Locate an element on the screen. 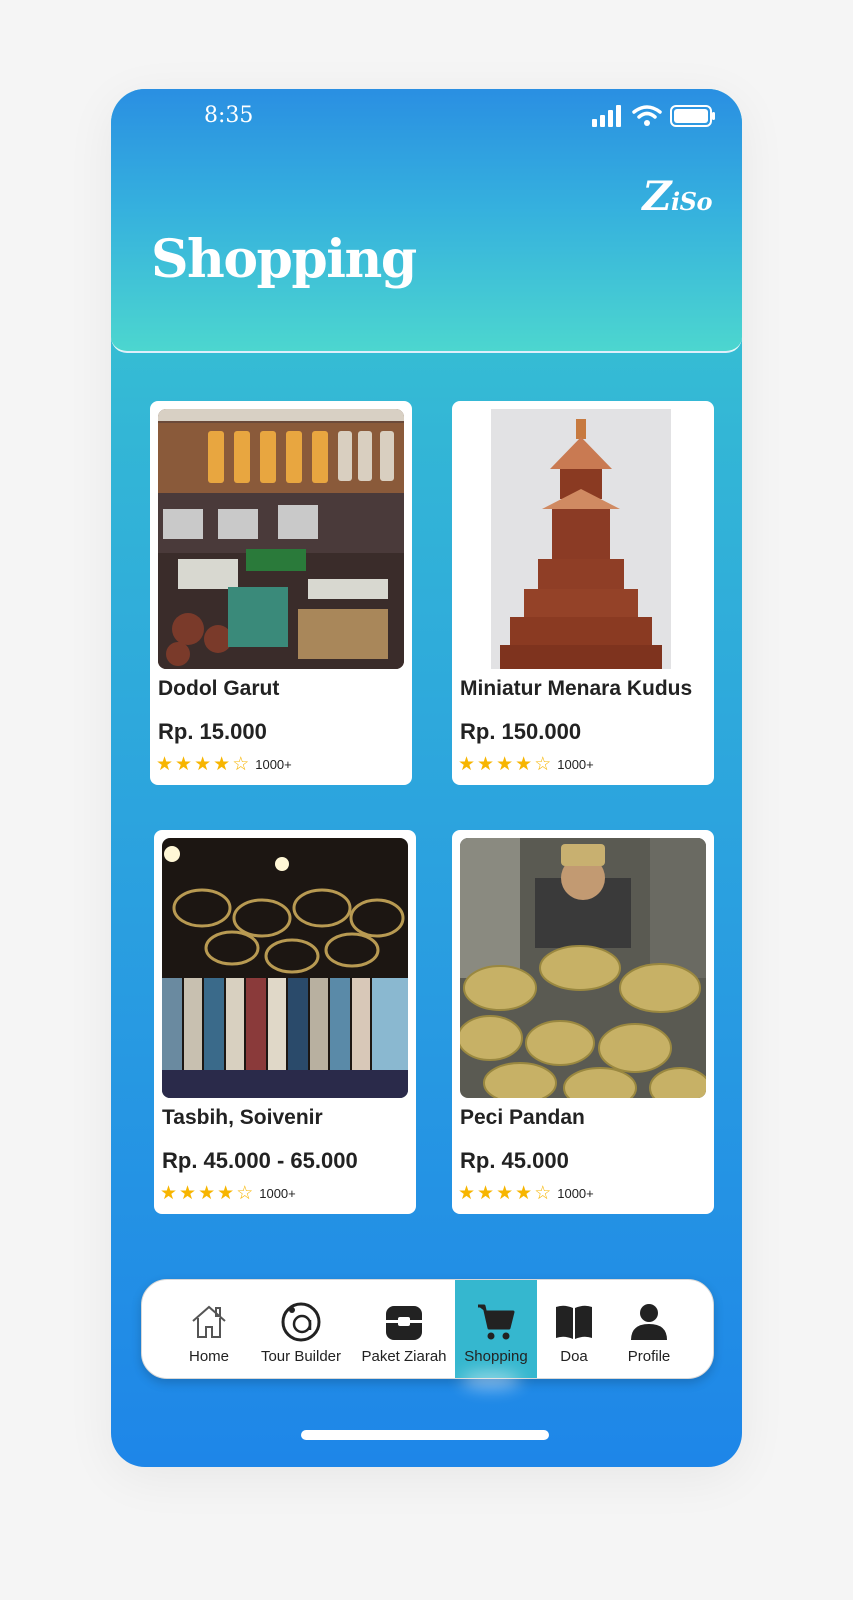  wifi-icon is located at coordinates (647, 115).